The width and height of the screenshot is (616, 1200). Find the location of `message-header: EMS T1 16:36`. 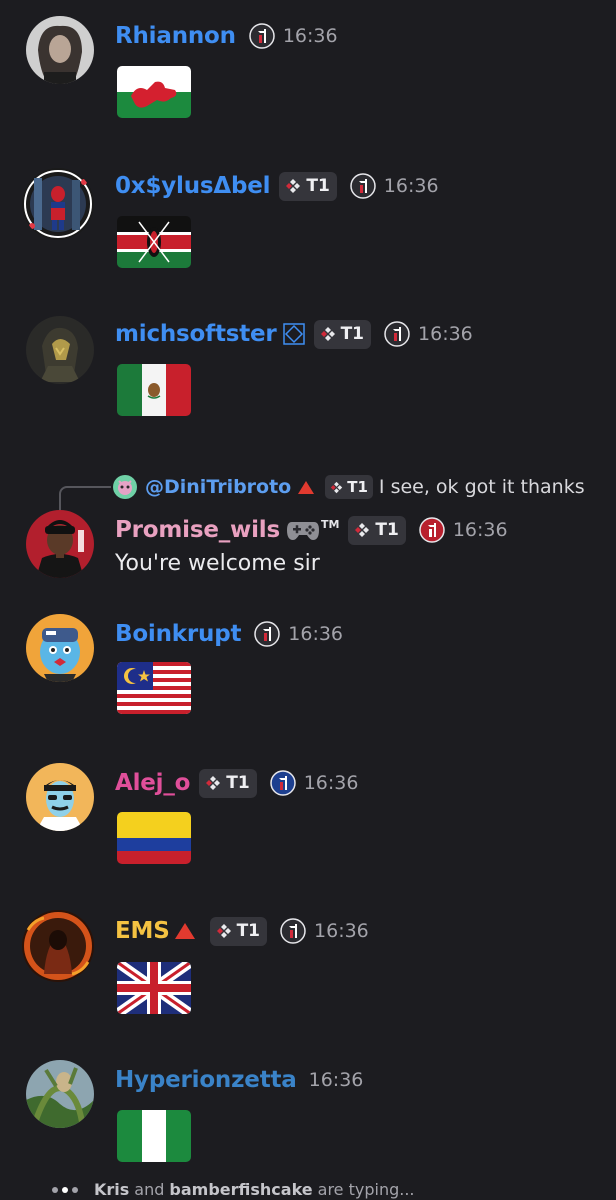

message-header: EMS T1 16:36 is located at coordinates (242, 931).